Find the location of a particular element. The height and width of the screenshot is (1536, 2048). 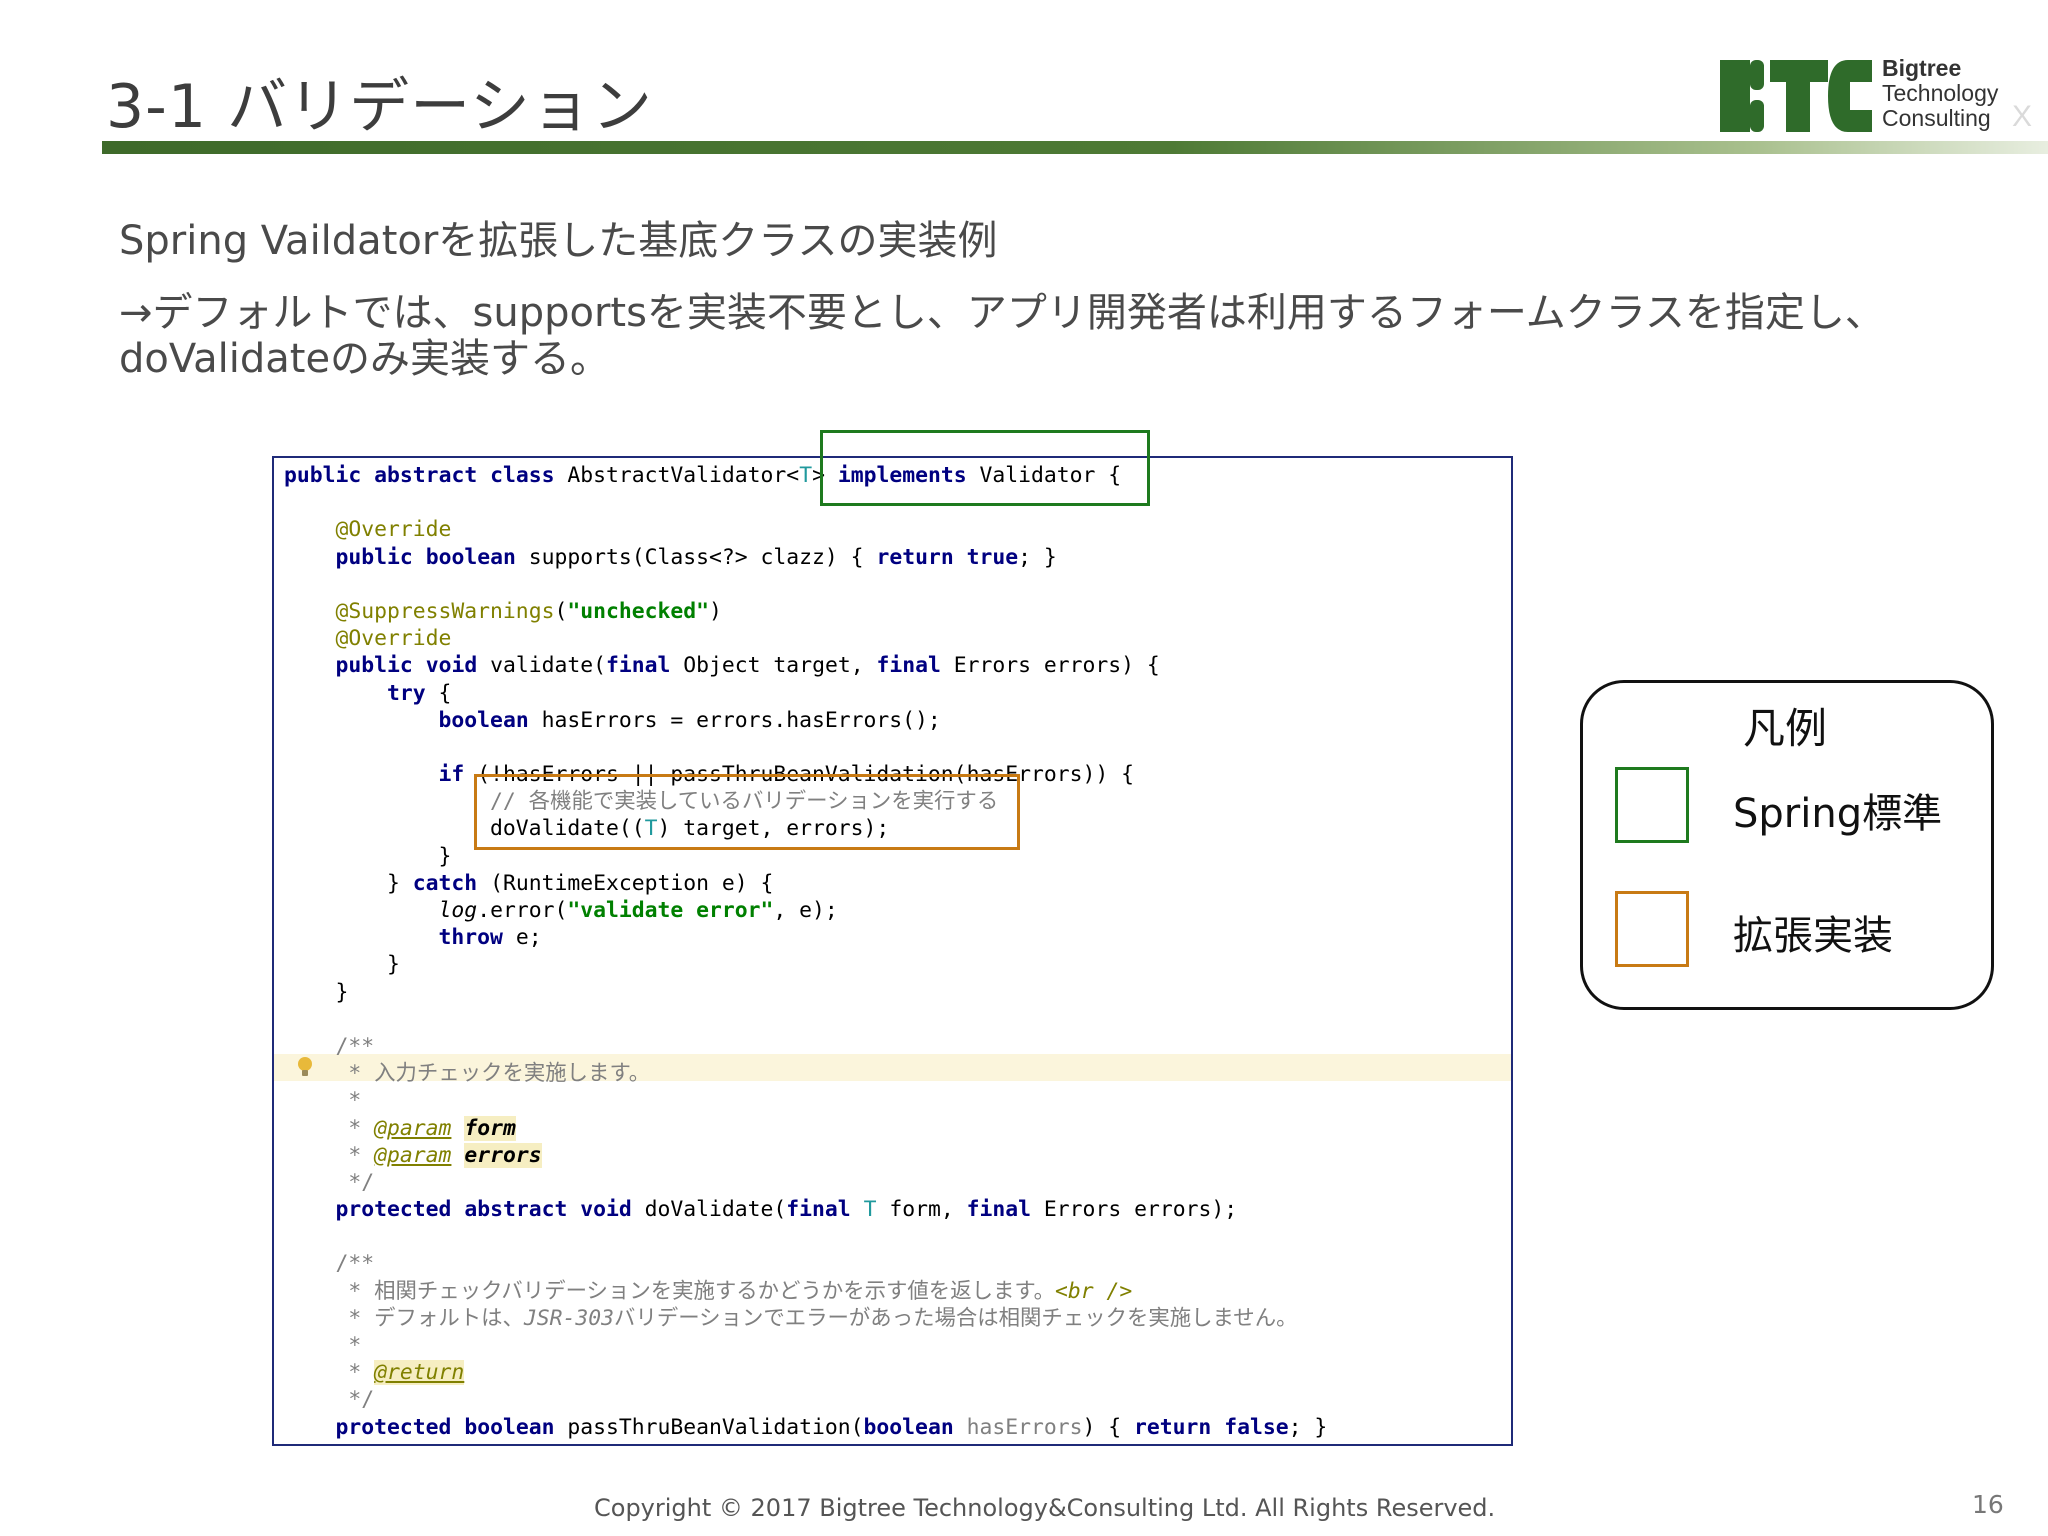

legend-swatch-extension is located at coordinates (1652, 929).